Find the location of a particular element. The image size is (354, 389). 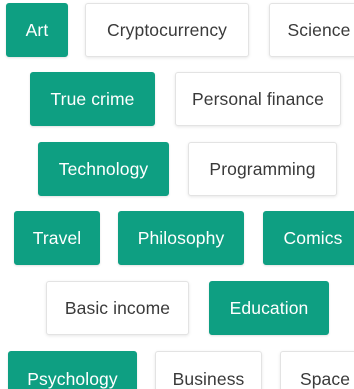

topic-chip-label: Comics is located at coordinates (313, 237).